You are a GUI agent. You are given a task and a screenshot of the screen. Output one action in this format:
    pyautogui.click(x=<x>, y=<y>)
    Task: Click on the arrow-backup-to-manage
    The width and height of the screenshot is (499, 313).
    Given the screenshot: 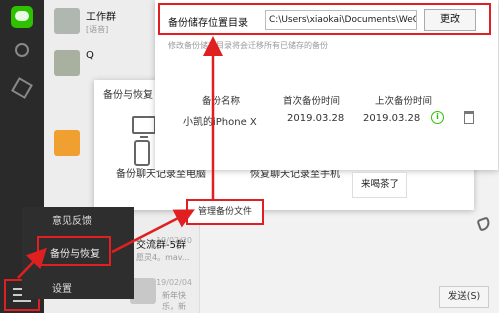 What is the action you would take?
    pyautogui.click(x=153, y=231)
    